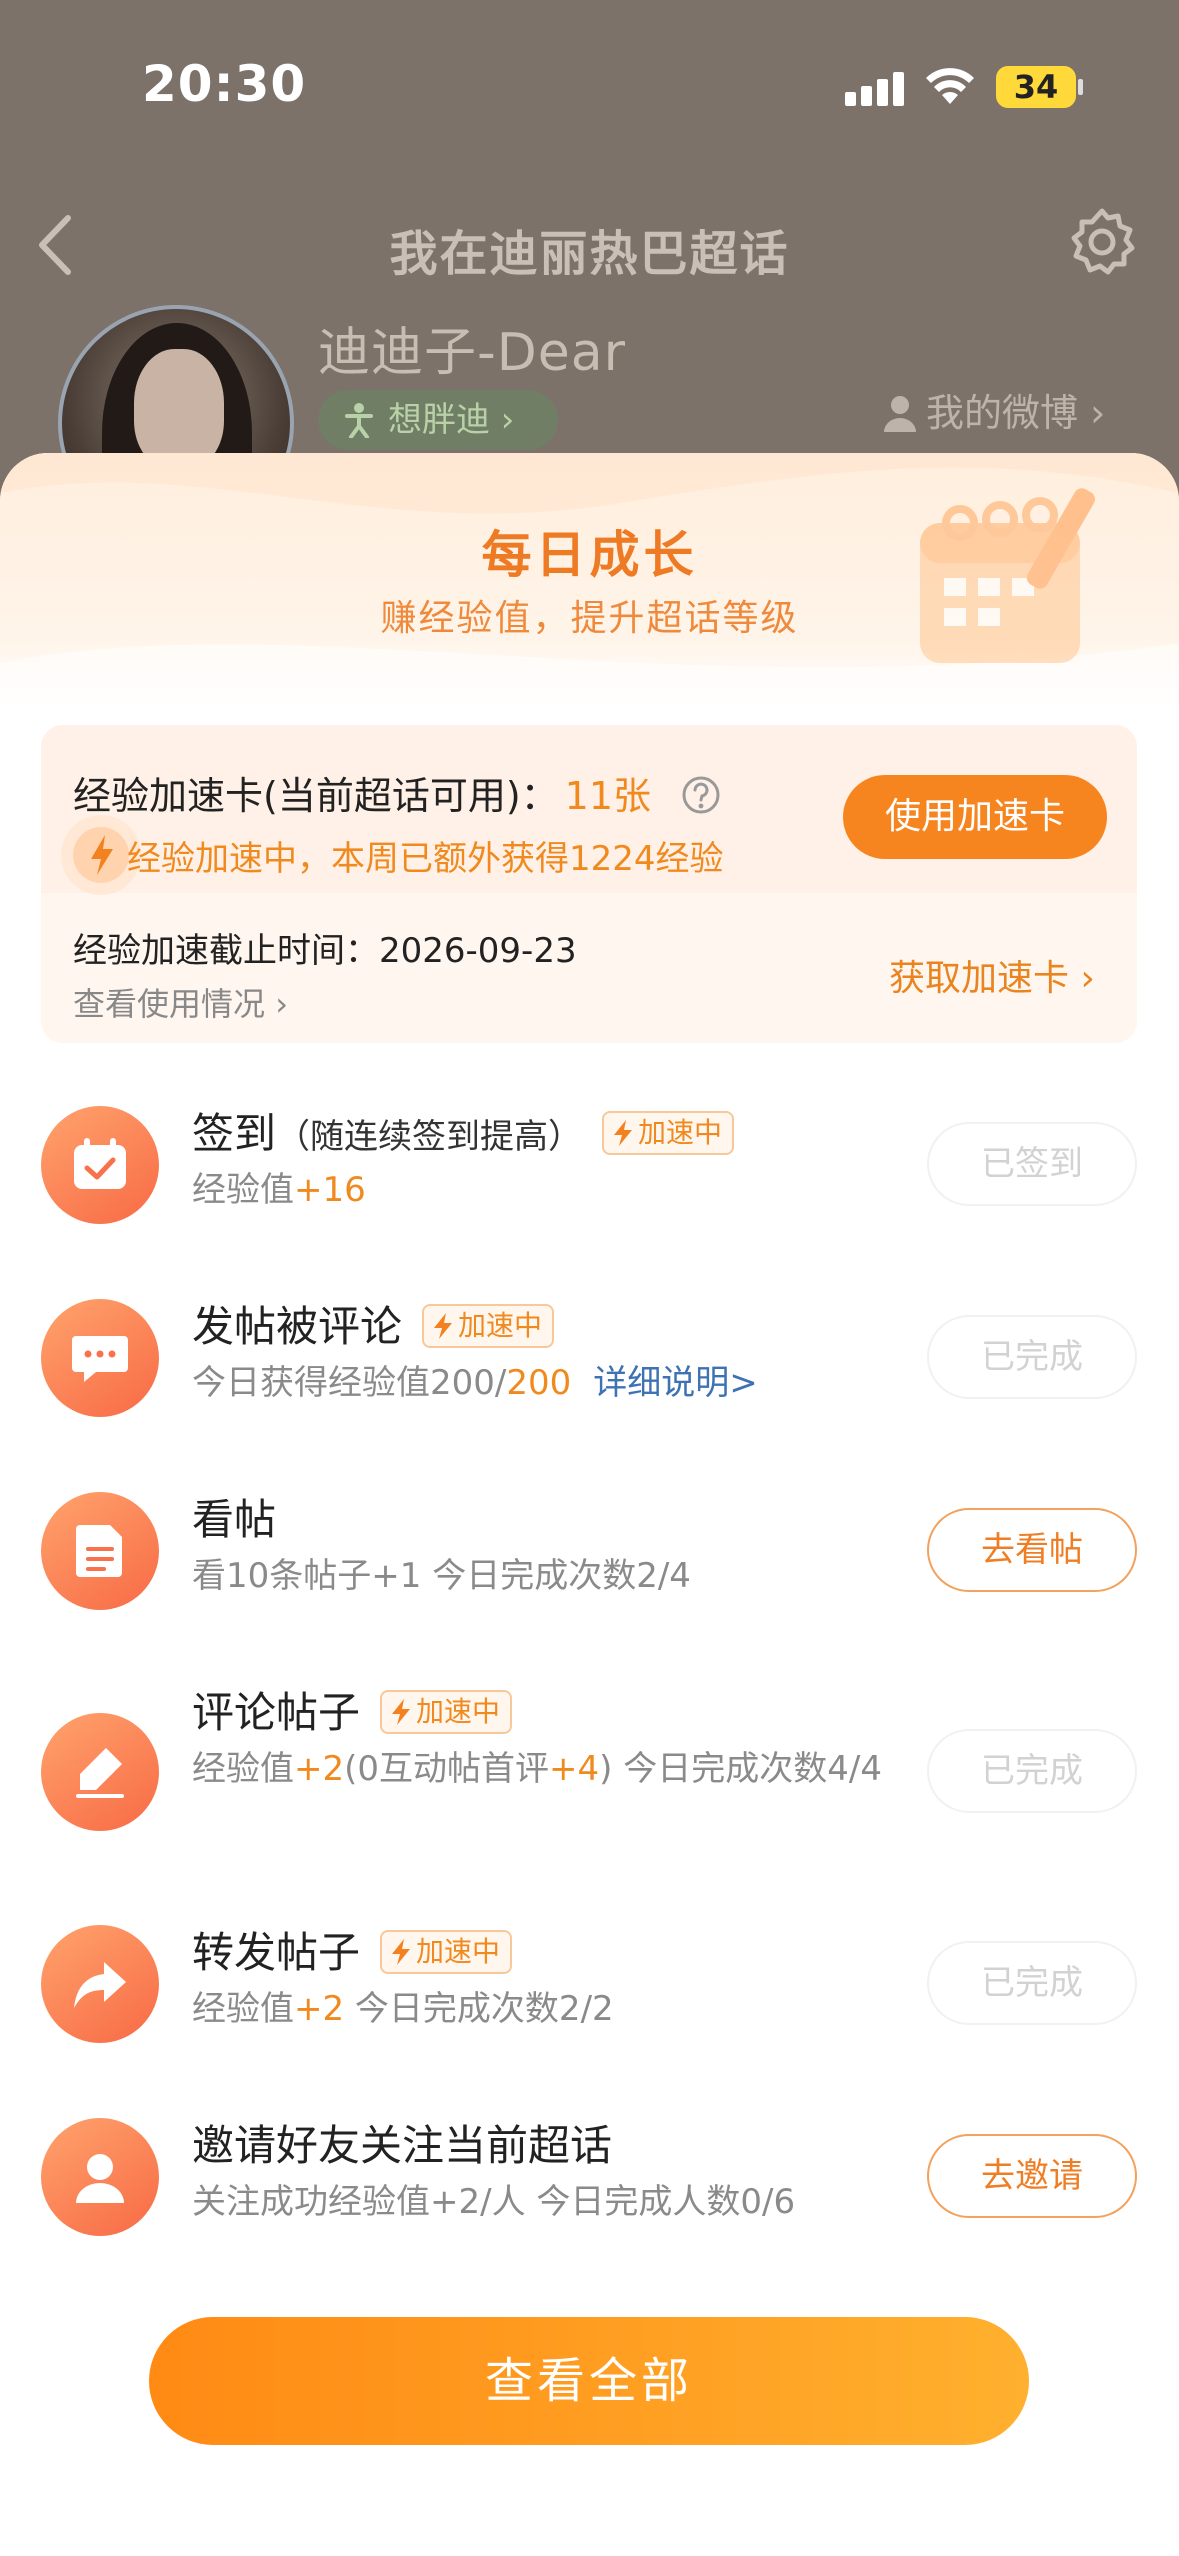 This screenshot has width=1179, height=2556. I want to click on task-title: 看帖, so click(234, 1516).